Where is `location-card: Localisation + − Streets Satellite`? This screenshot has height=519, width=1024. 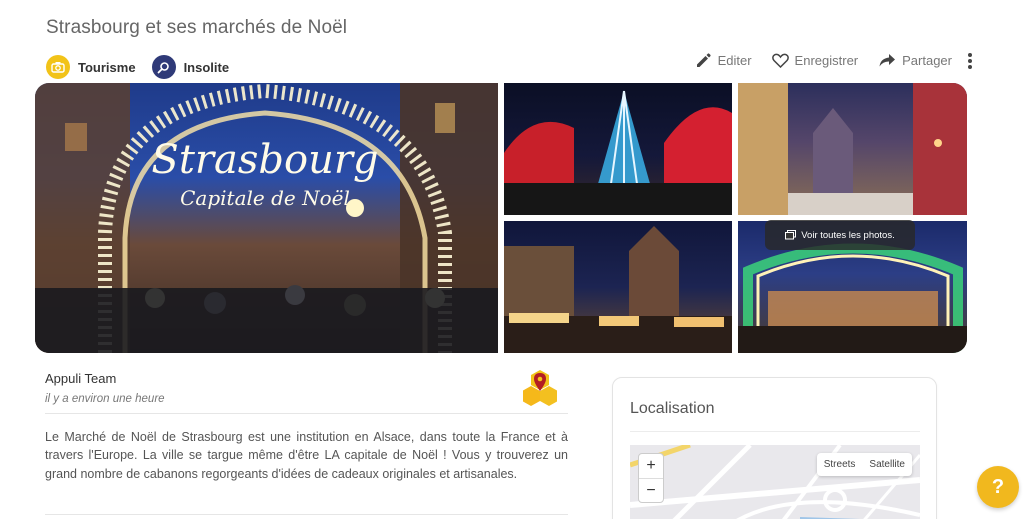 location-card: Localisation + − Streets Satellite is located at coordinates (774, 448).